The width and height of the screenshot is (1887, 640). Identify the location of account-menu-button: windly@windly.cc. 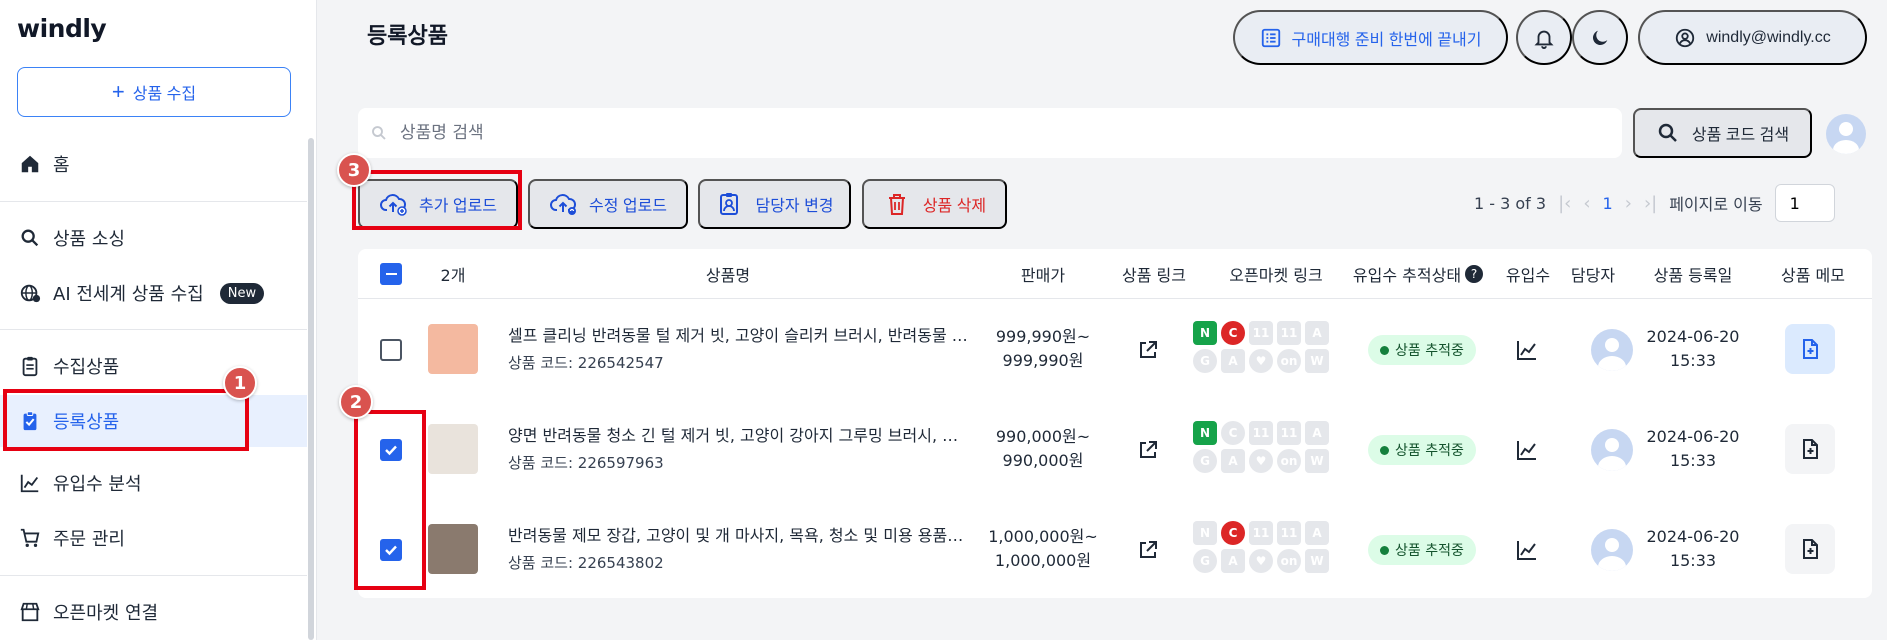
(1752, 37).